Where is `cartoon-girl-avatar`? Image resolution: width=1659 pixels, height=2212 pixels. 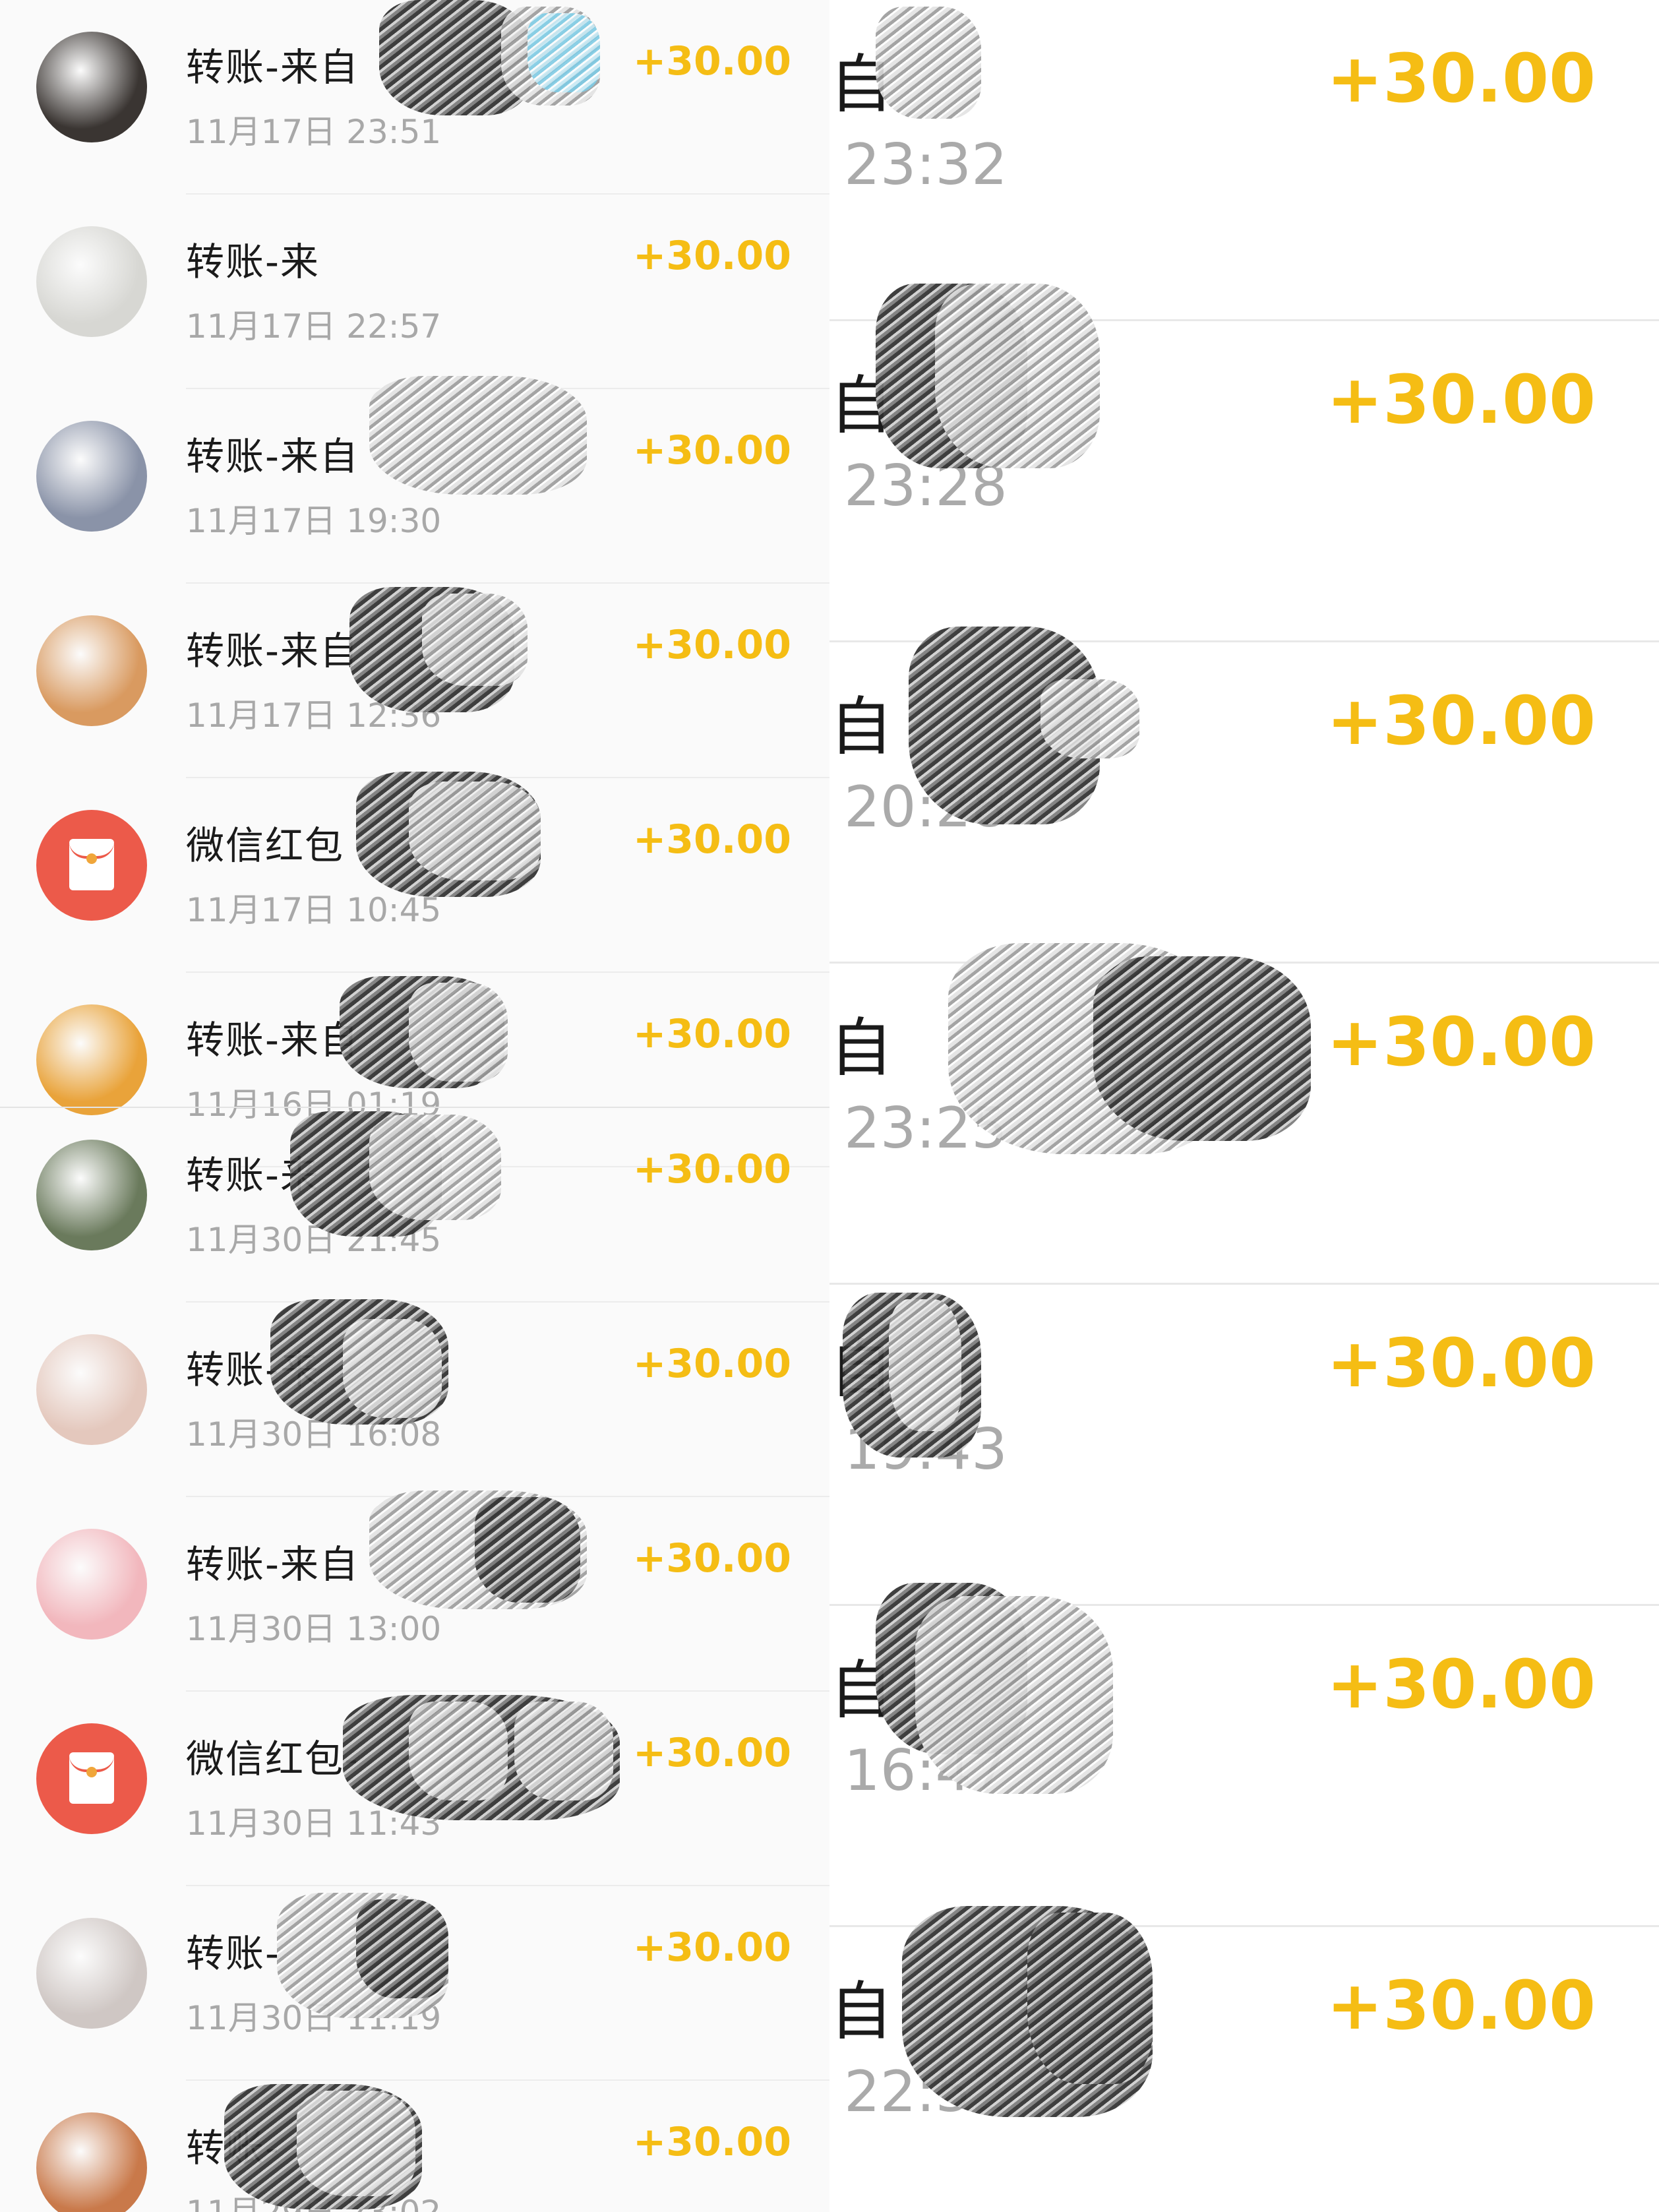 cartoon-girl-avatar is located at coordinates (91, 1584).